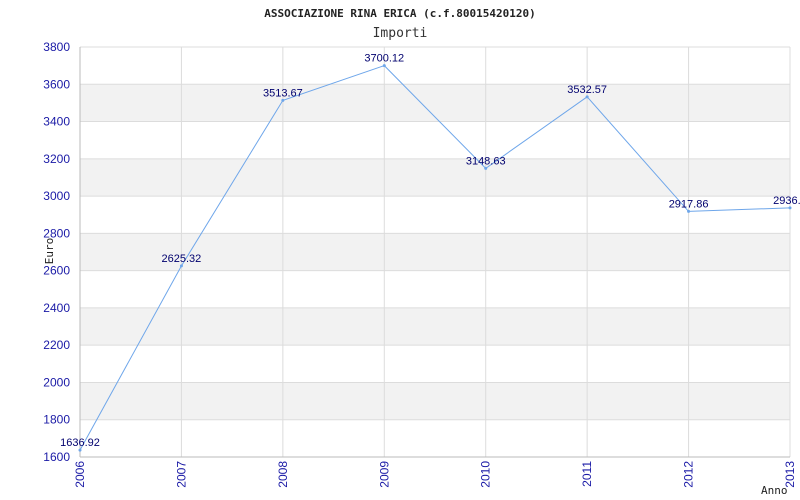 The height and width of the screenshot is (500, 800). I want to click on x-tick-label: 2006, so click(80, 474).